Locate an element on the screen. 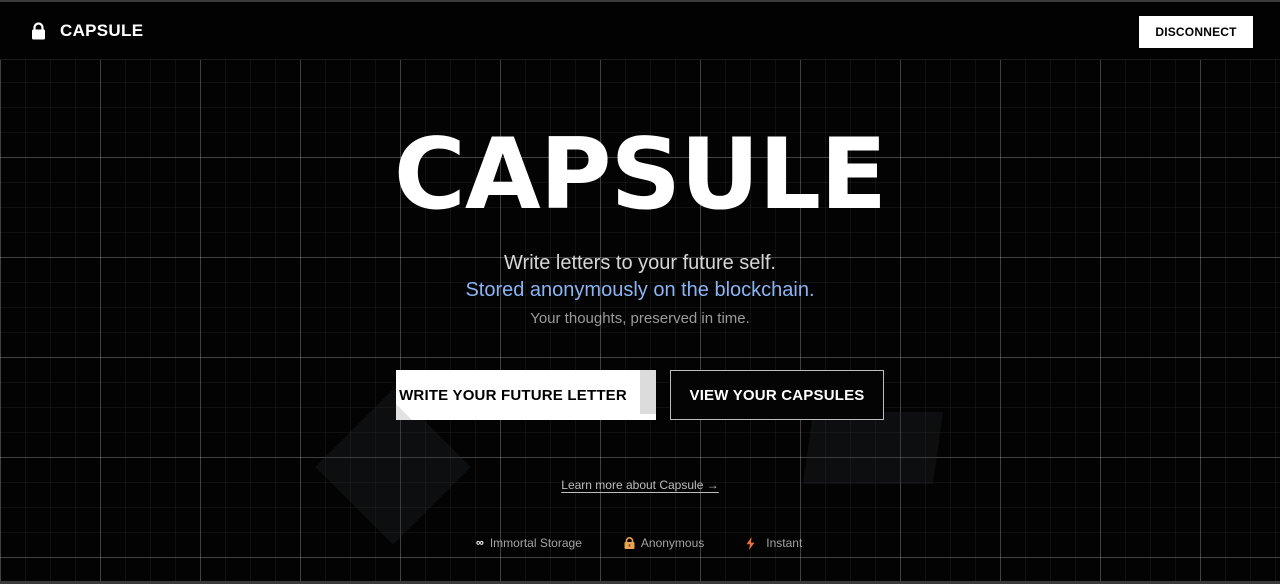 The image size is (1280, 584). feature-list: ∞ Immortal Storage Anonymous Instant is located at coordinates (639, 543).